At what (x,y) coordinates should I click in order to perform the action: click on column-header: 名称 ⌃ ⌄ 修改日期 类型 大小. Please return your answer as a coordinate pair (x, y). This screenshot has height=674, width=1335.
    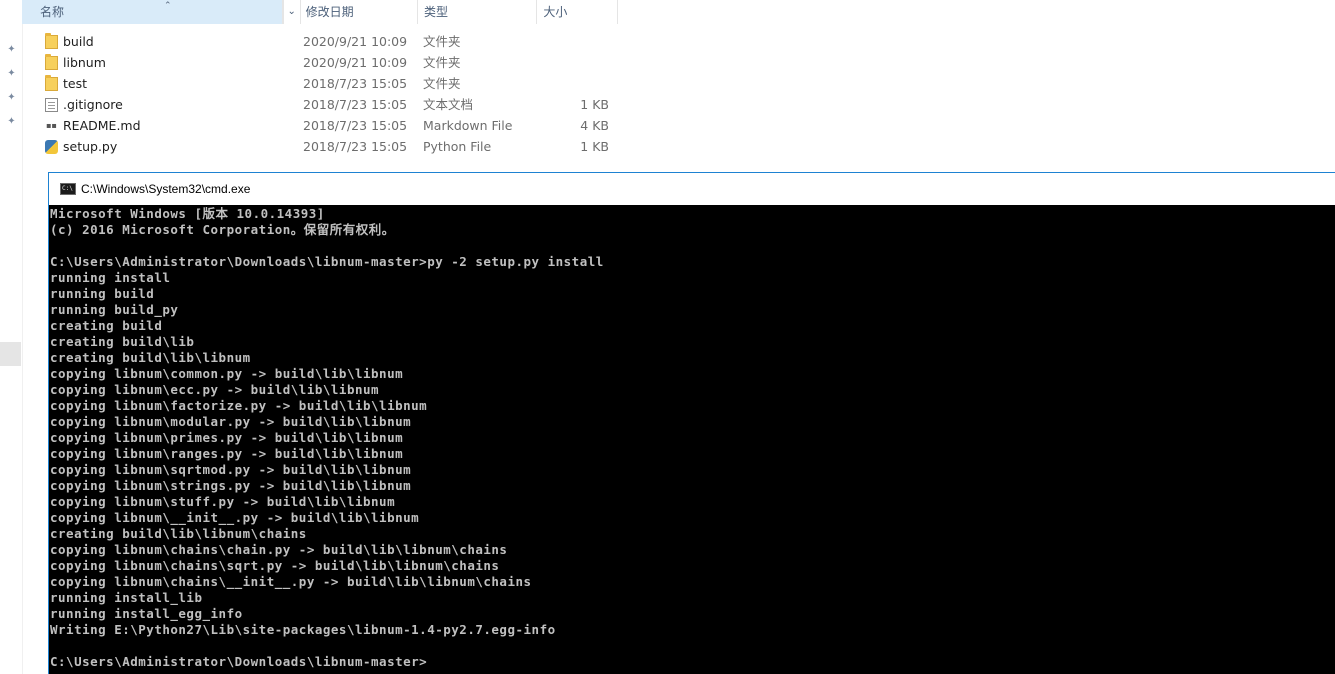
    Looking at the image, I should click on (320, 12).